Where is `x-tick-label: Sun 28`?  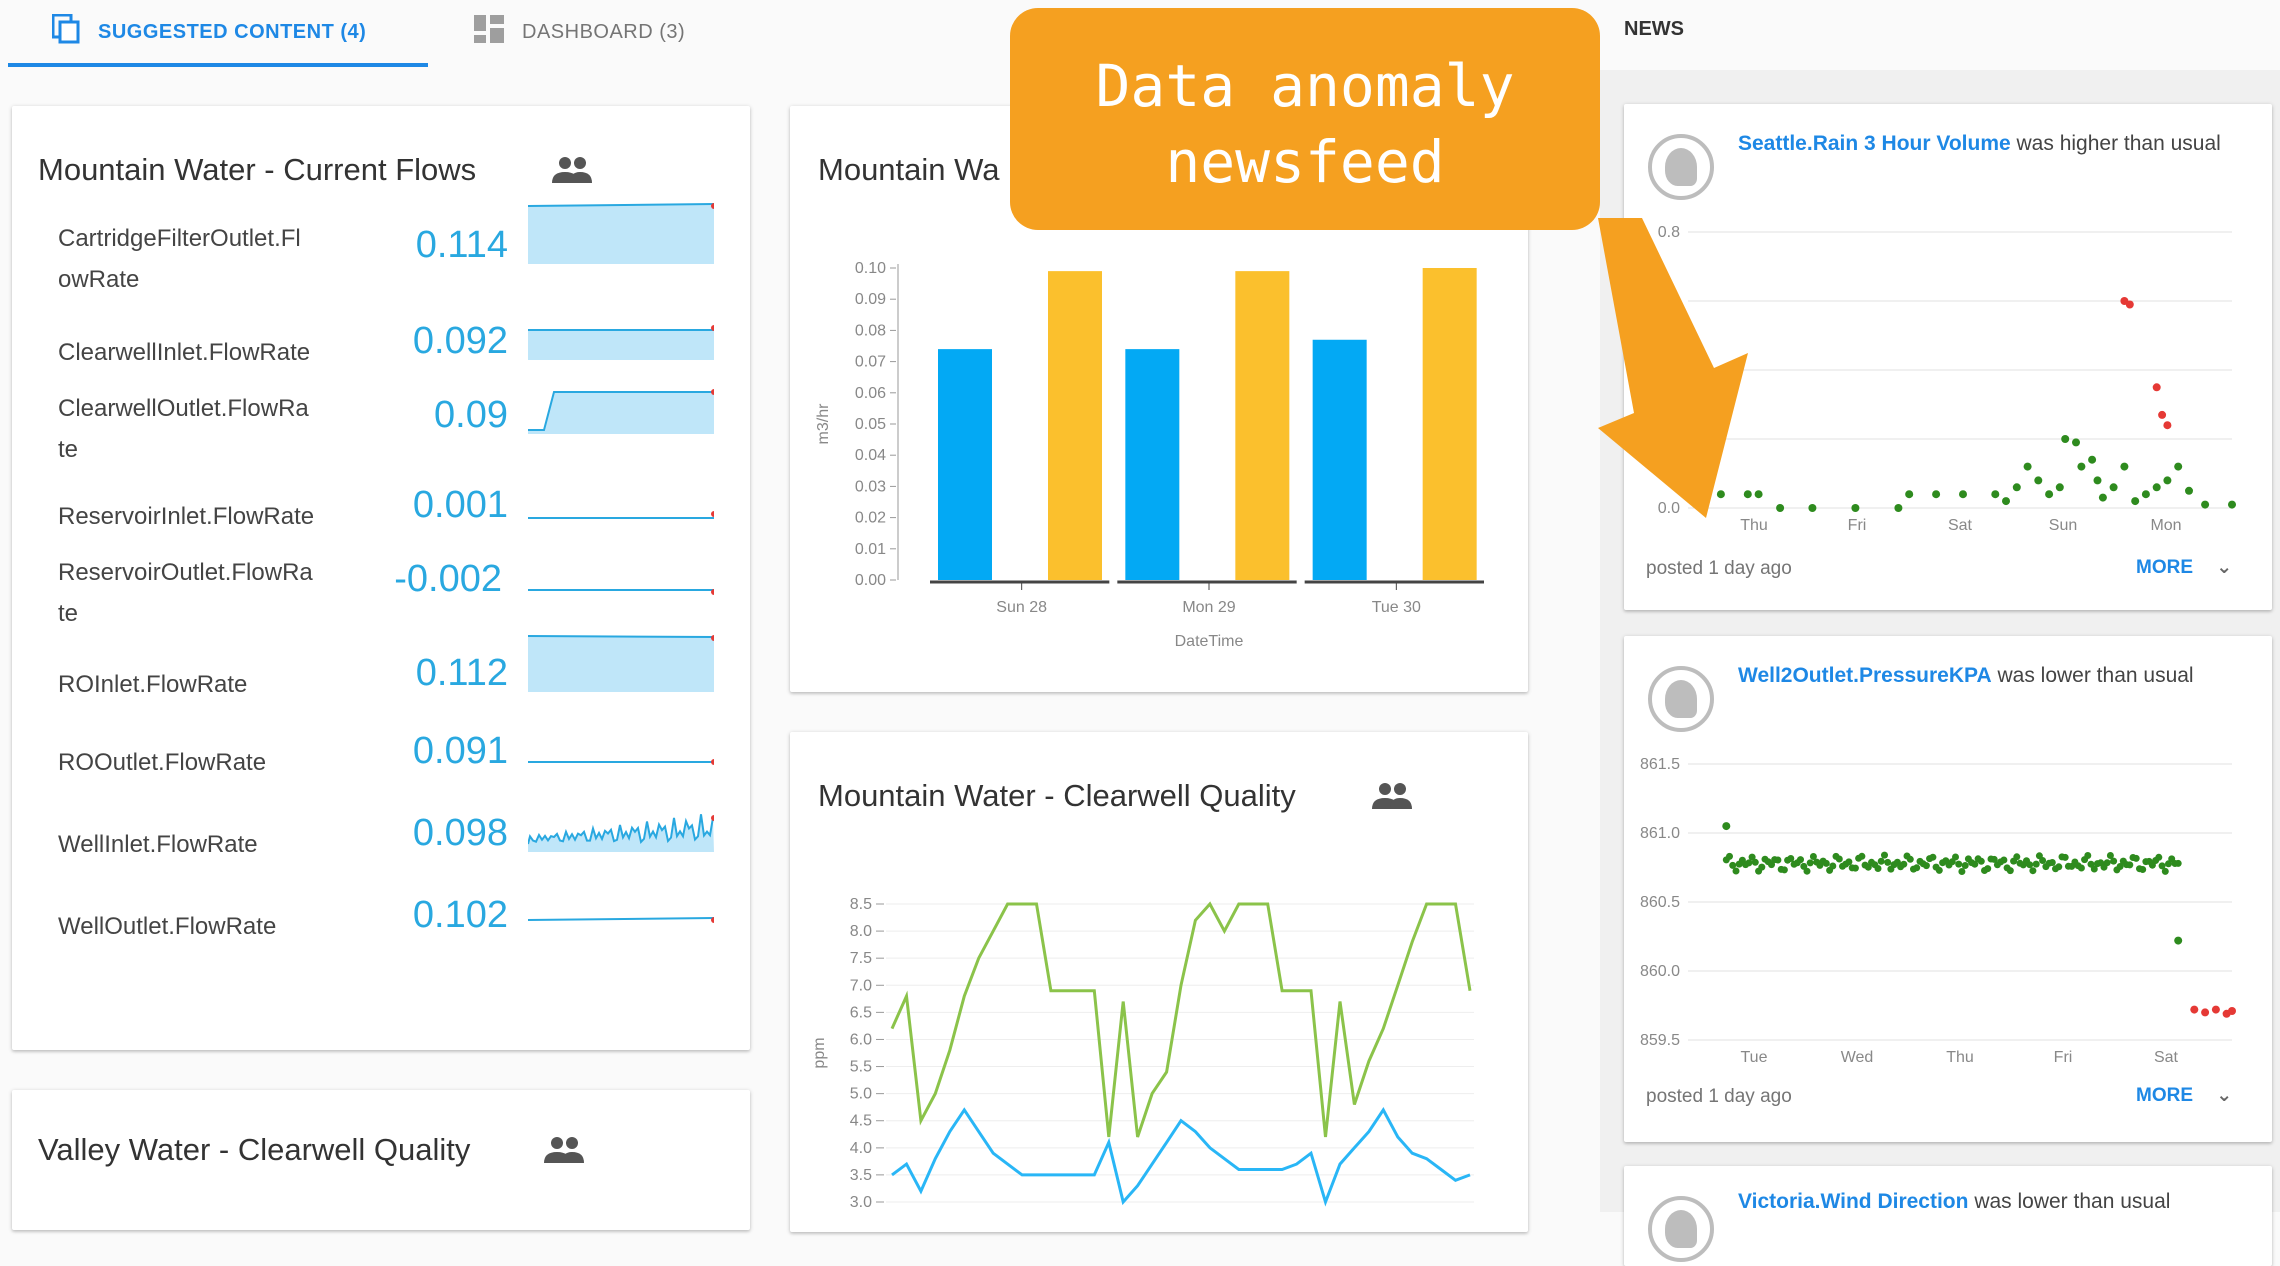
x-tick-label: Sun 28 is located at coordinates (1021, 607).